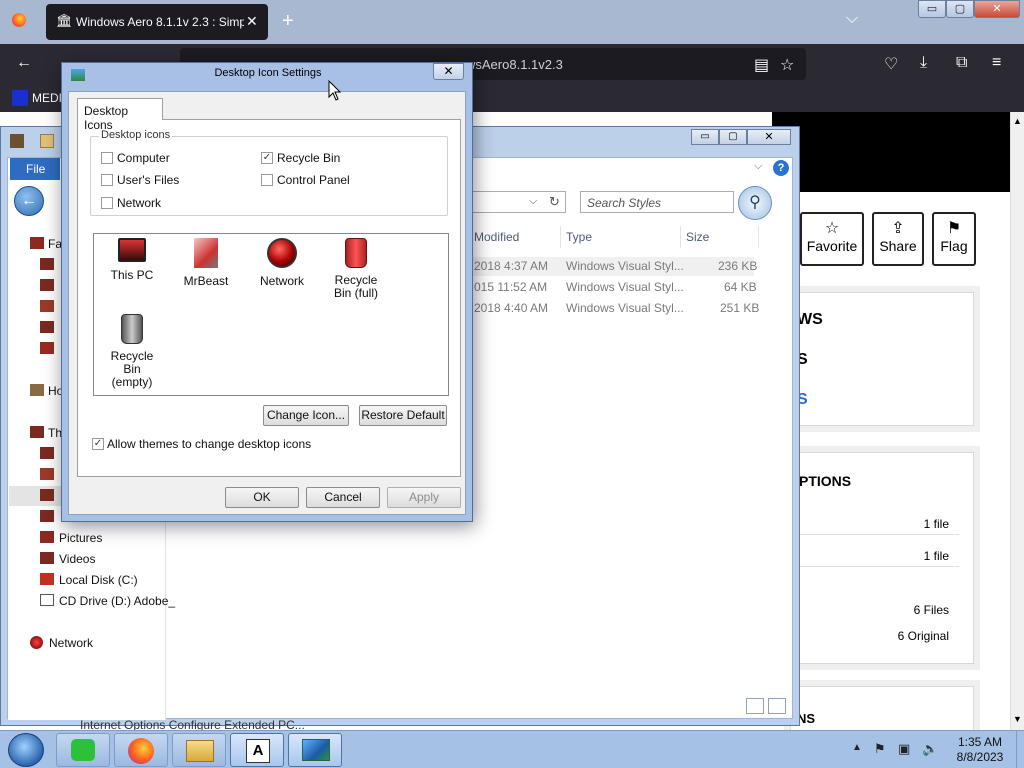  Describe the element at coordinates (777, 706) in the screenshot. I see `large-icons-view-icon` at that location.